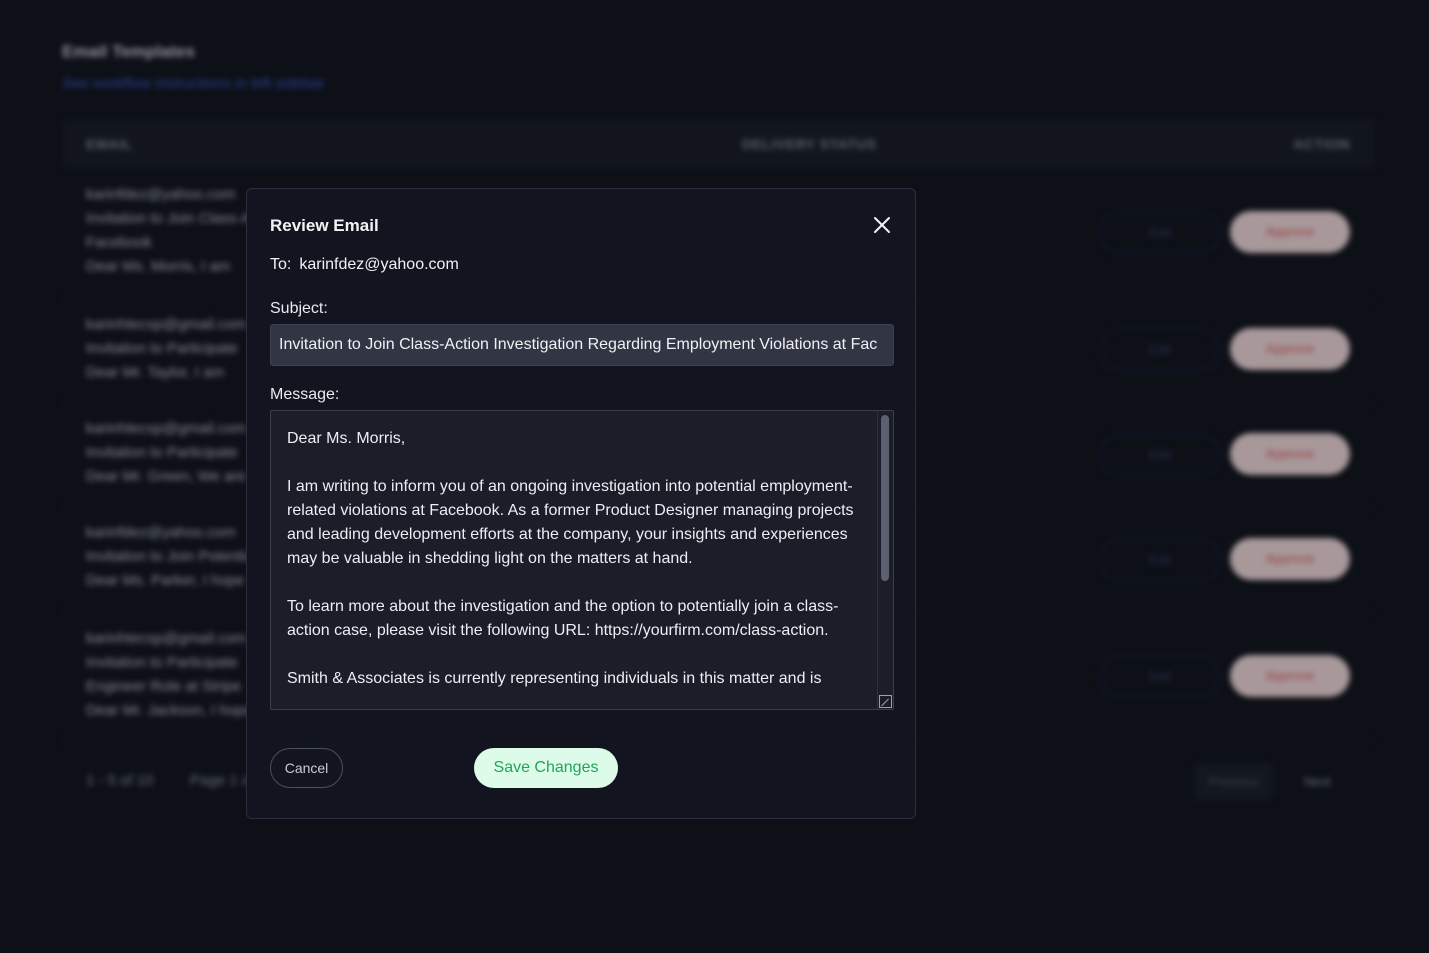 Image resolution: width=1429 pixels, height=953 pixels. I want to click on close-button, so click(882, 225).